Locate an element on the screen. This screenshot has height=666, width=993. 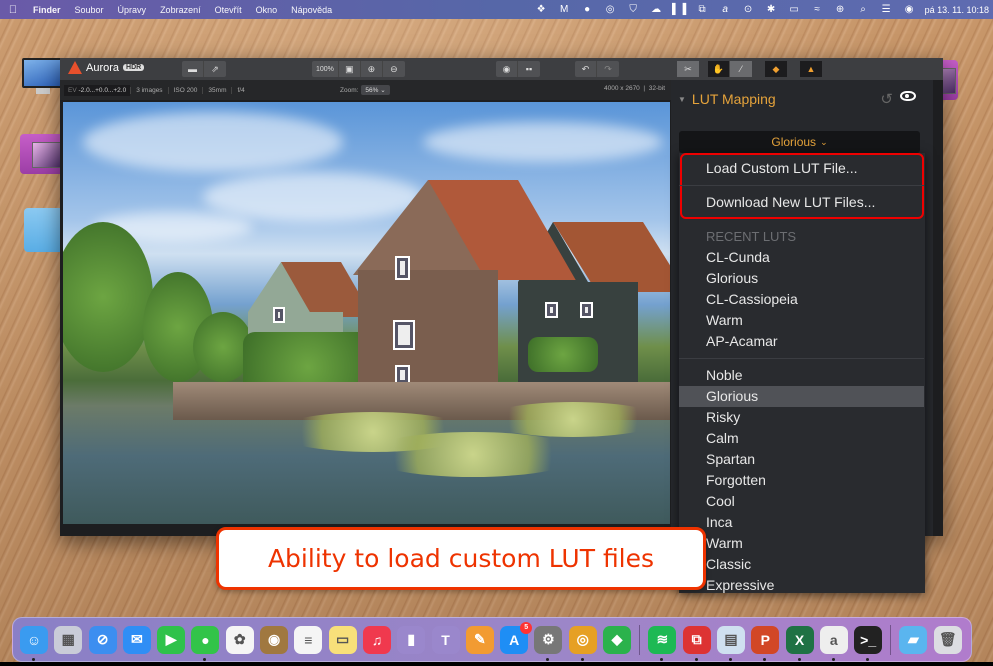
recent-lut-item: CL-Cassiopeia is located at coordinates (801, 299).